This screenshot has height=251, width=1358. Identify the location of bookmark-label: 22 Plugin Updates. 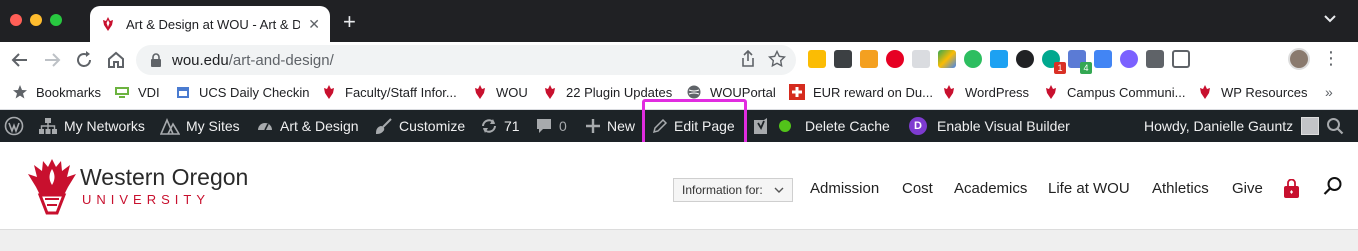
(619, 92).